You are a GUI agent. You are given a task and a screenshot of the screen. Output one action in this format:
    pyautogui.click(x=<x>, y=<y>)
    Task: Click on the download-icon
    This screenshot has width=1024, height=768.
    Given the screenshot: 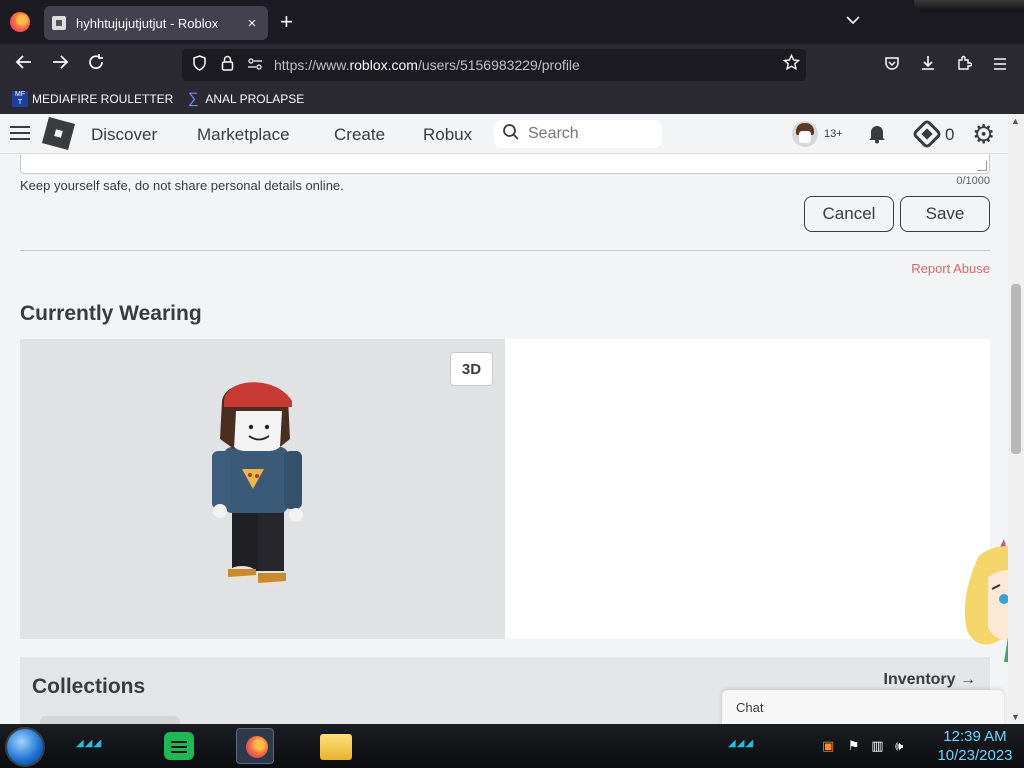 What is the action you would take?
    pyautogui.click(x=928, y=63)
    